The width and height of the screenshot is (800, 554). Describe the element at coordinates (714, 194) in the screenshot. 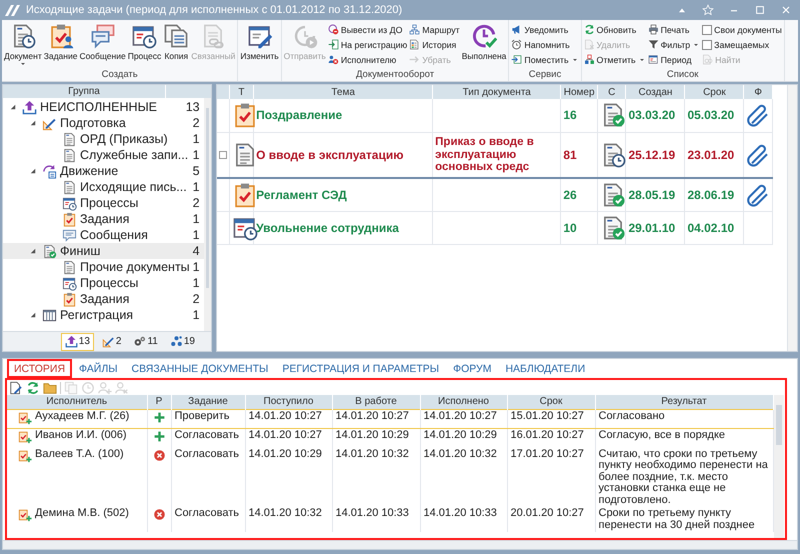

I see `table-cell: 28.06.19` at that location.